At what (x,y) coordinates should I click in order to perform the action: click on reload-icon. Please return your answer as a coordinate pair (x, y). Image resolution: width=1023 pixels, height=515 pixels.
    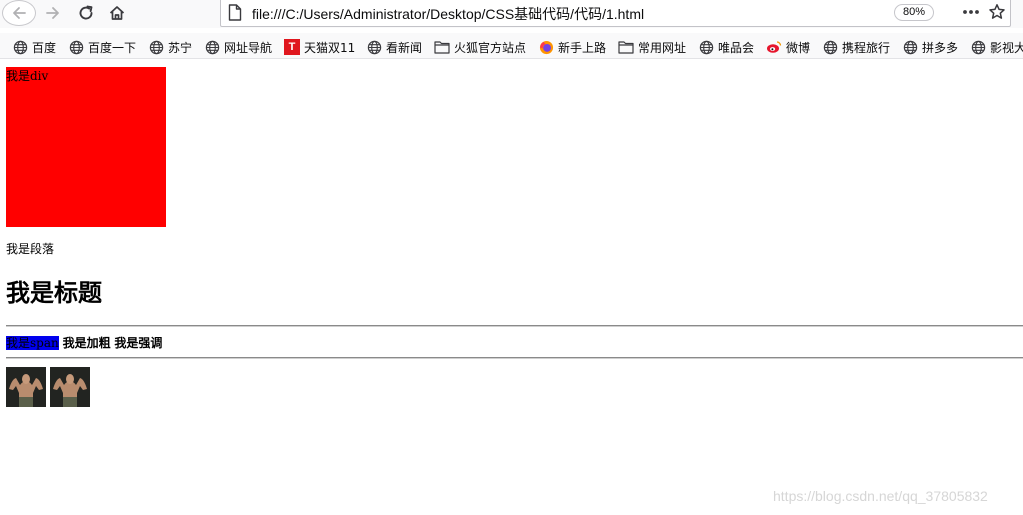
    Looking at the image, I should click on (86, 12).